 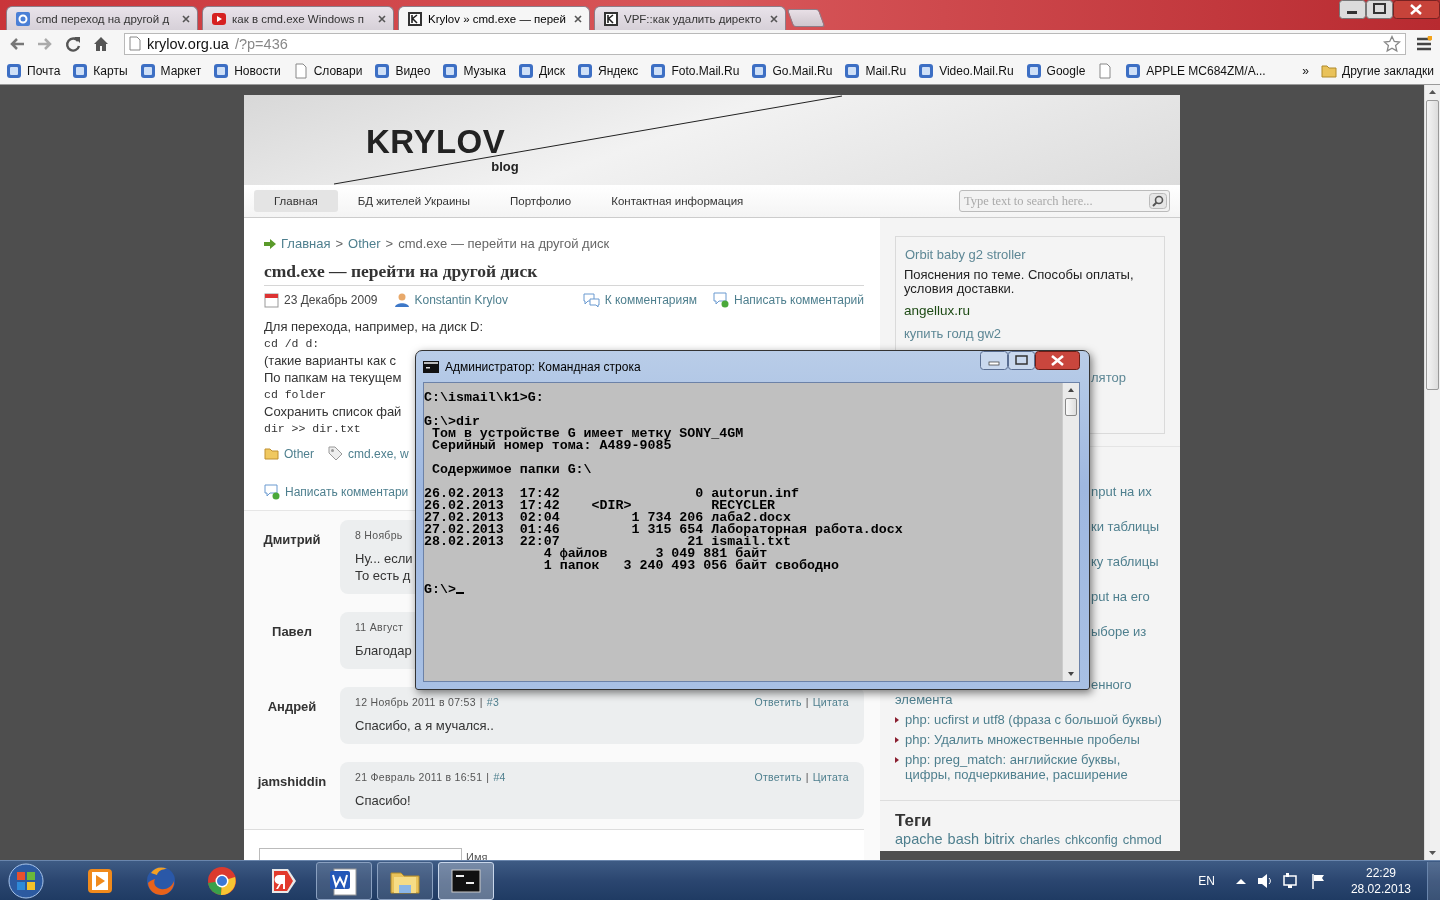 What do you see at coordinates (1142, 839) in the screenshot?
I see `tag-link: chmod` at bounding box center [1142, 839].